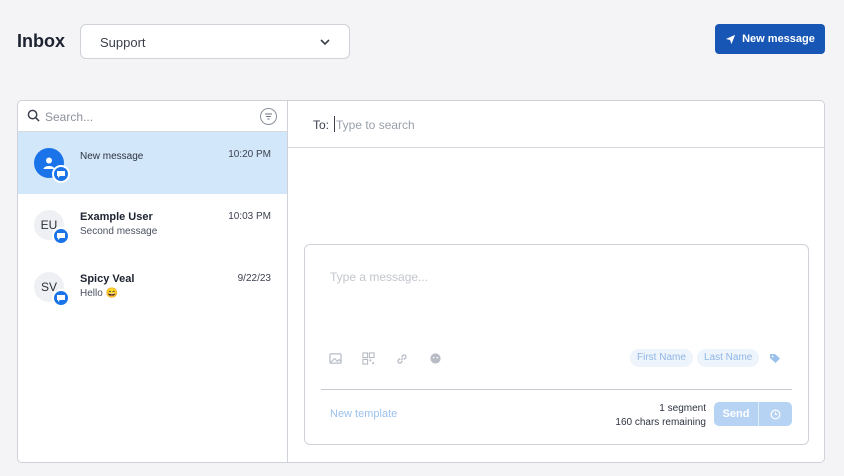  I want to click on chars-remaining: 160 chars remaining, so click(660, 422).